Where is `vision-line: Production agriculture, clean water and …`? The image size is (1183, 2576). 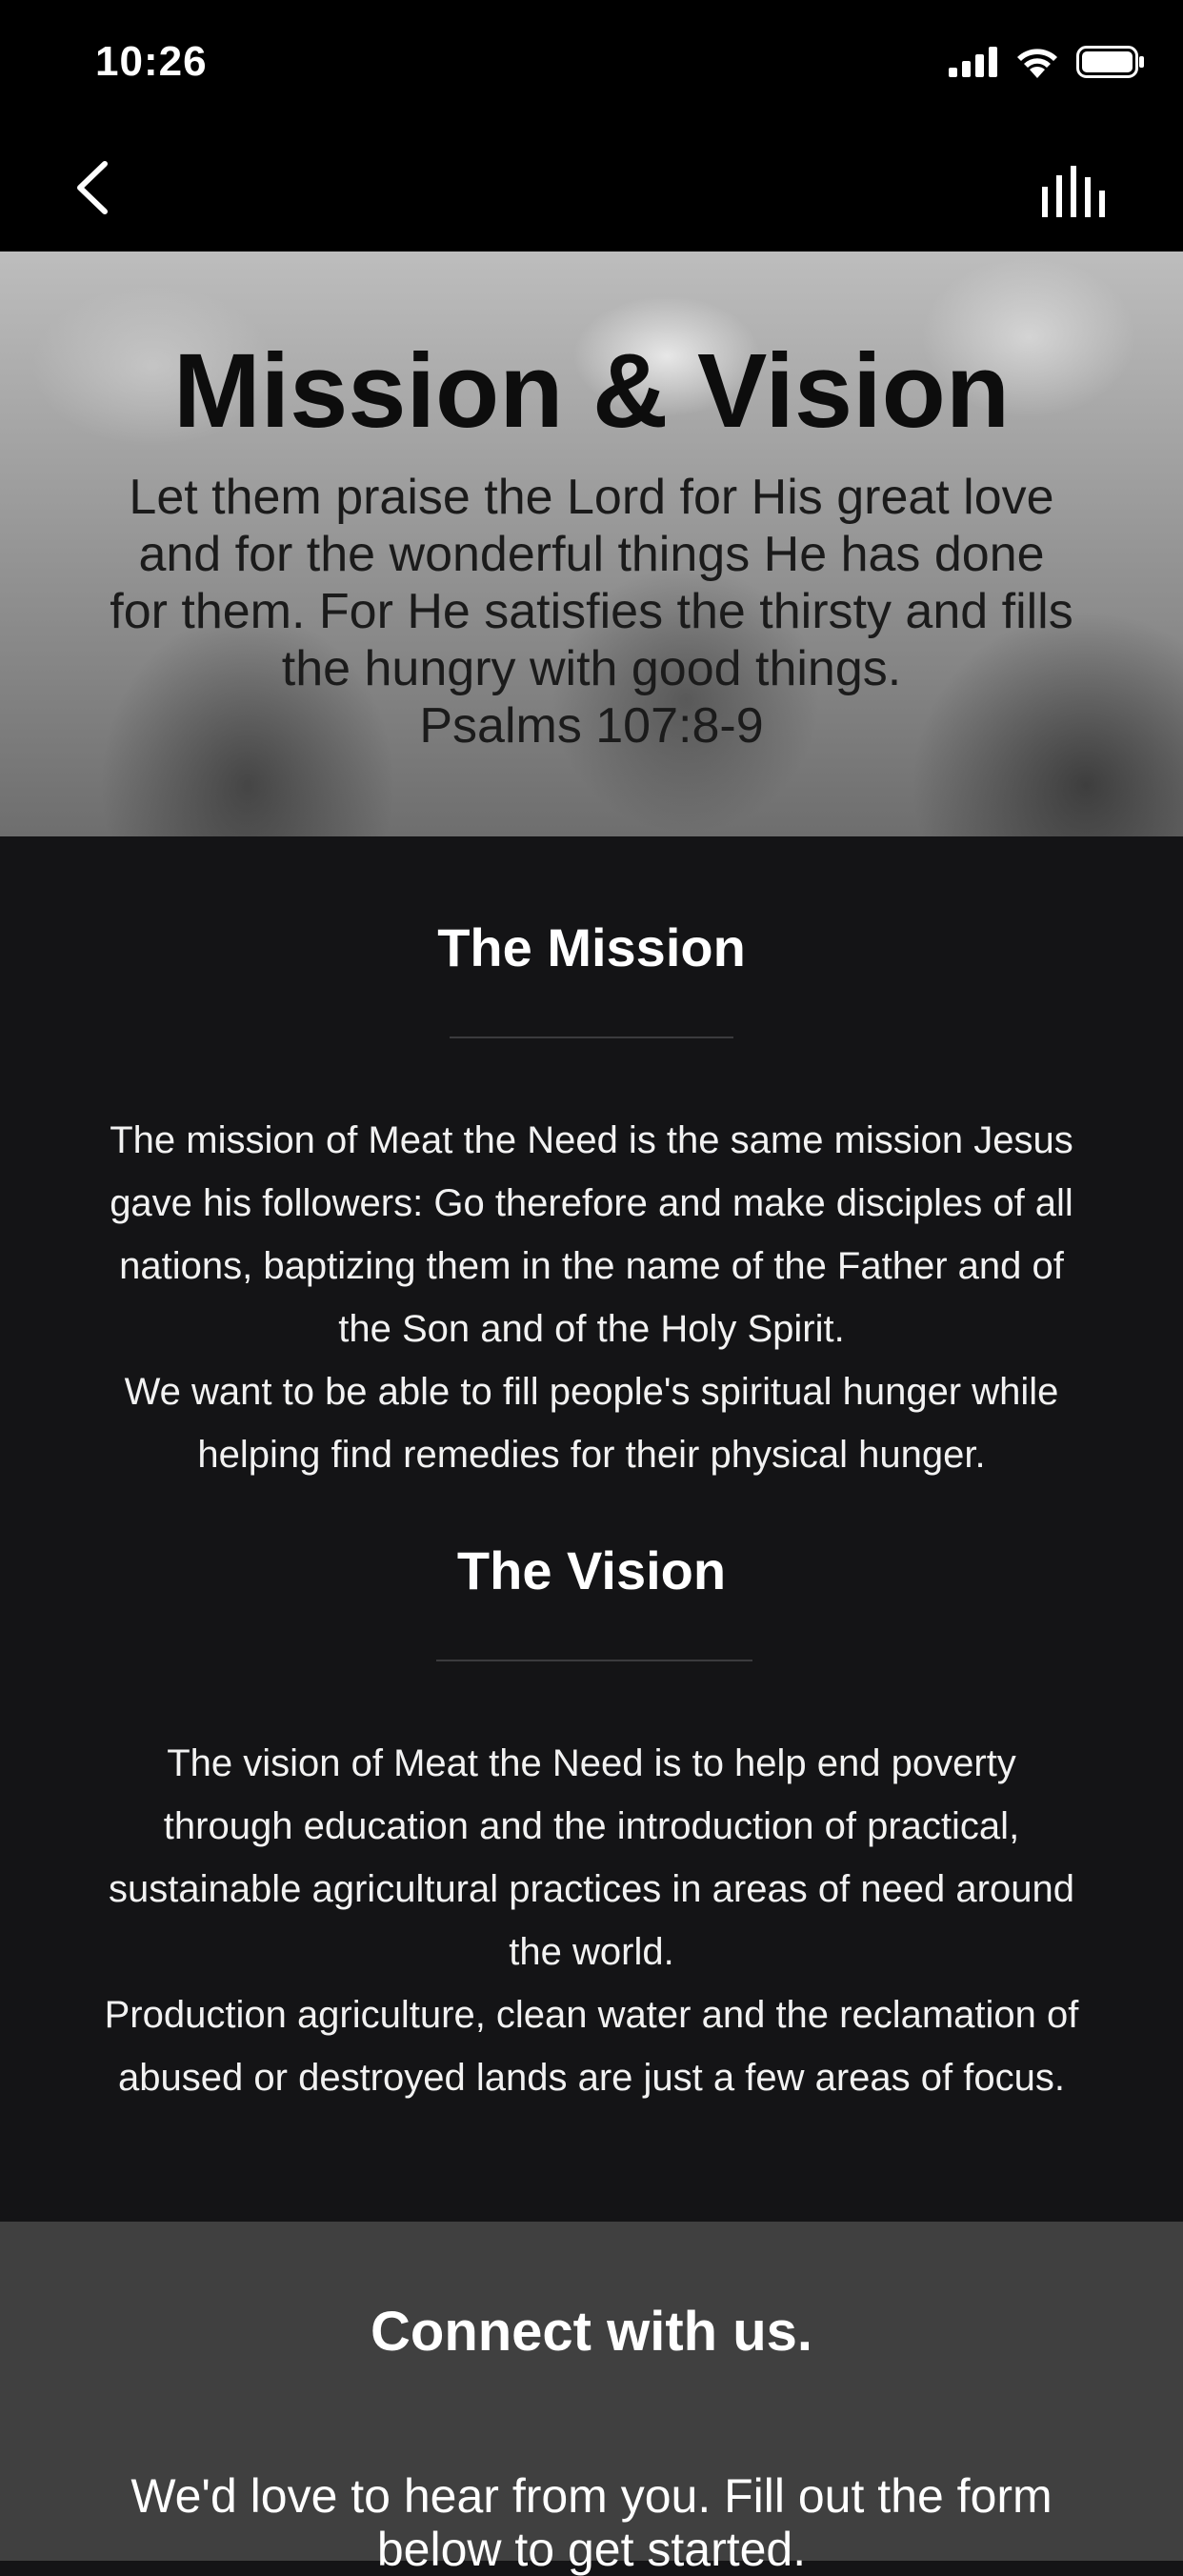 vision-line: Production agriculture, clean water and … is located at coordinates (591, 2015).